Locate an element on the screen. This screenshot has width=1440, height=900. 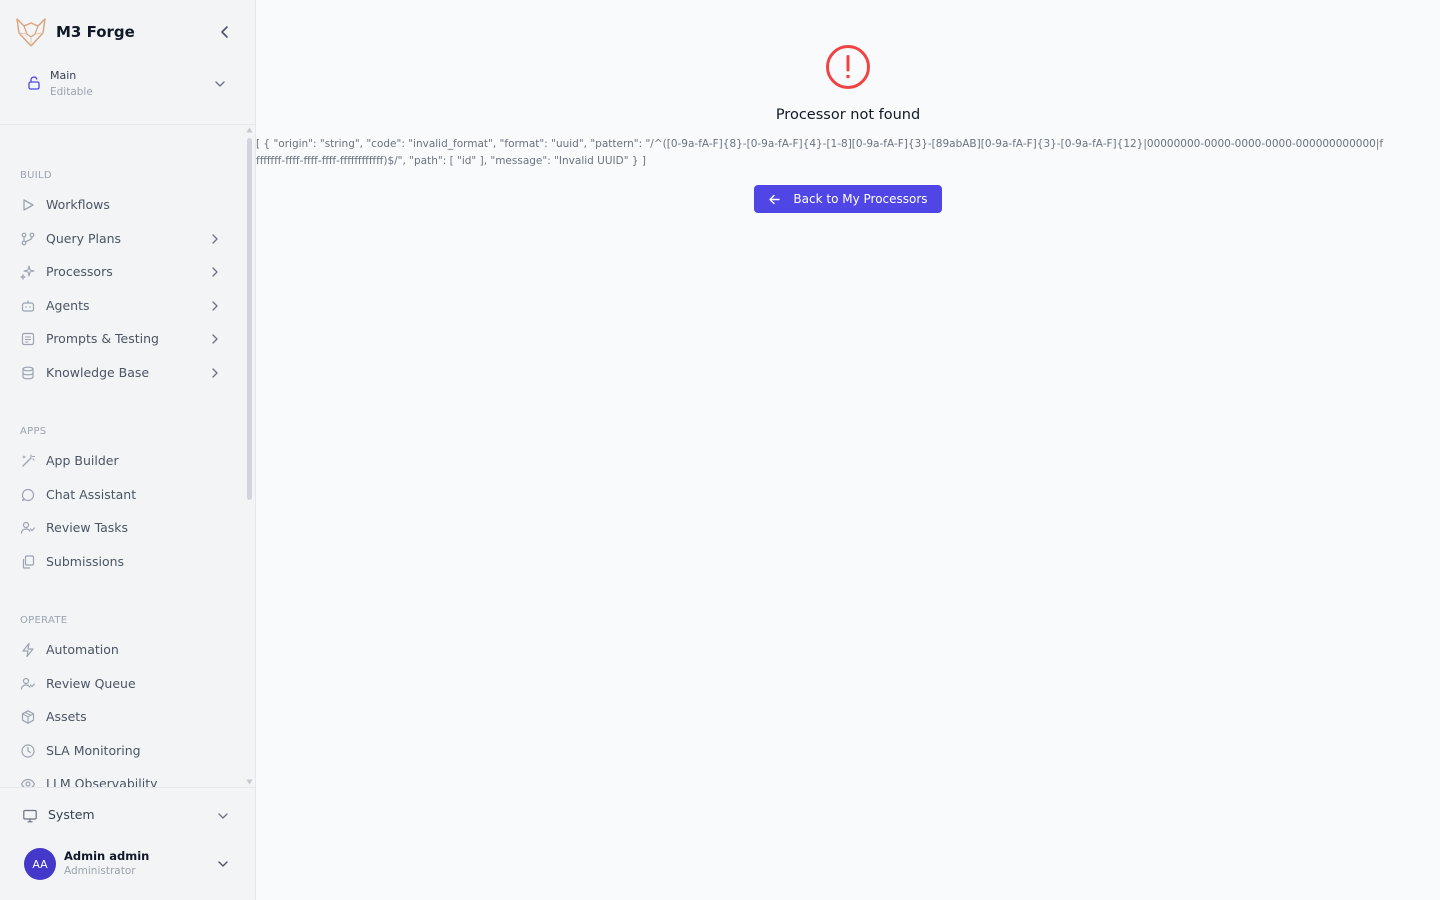
sidebar-item-chat-assistant: Chat Assistant is located at coordinates (122, 495).